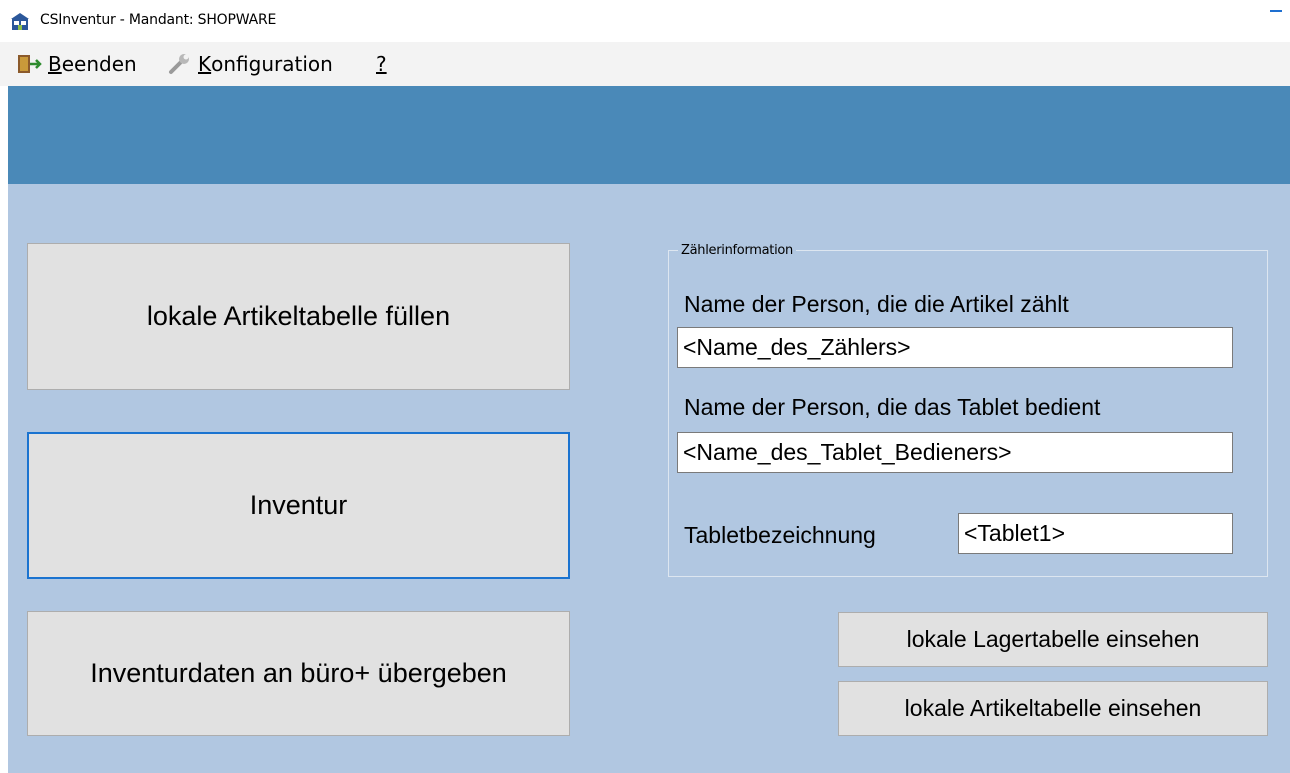 The image size is (1290, 773). Describe the element at coordinates (955, 347) in the screenshot. I see `counter-name-field: <Name_des_Zählers>` at that location.